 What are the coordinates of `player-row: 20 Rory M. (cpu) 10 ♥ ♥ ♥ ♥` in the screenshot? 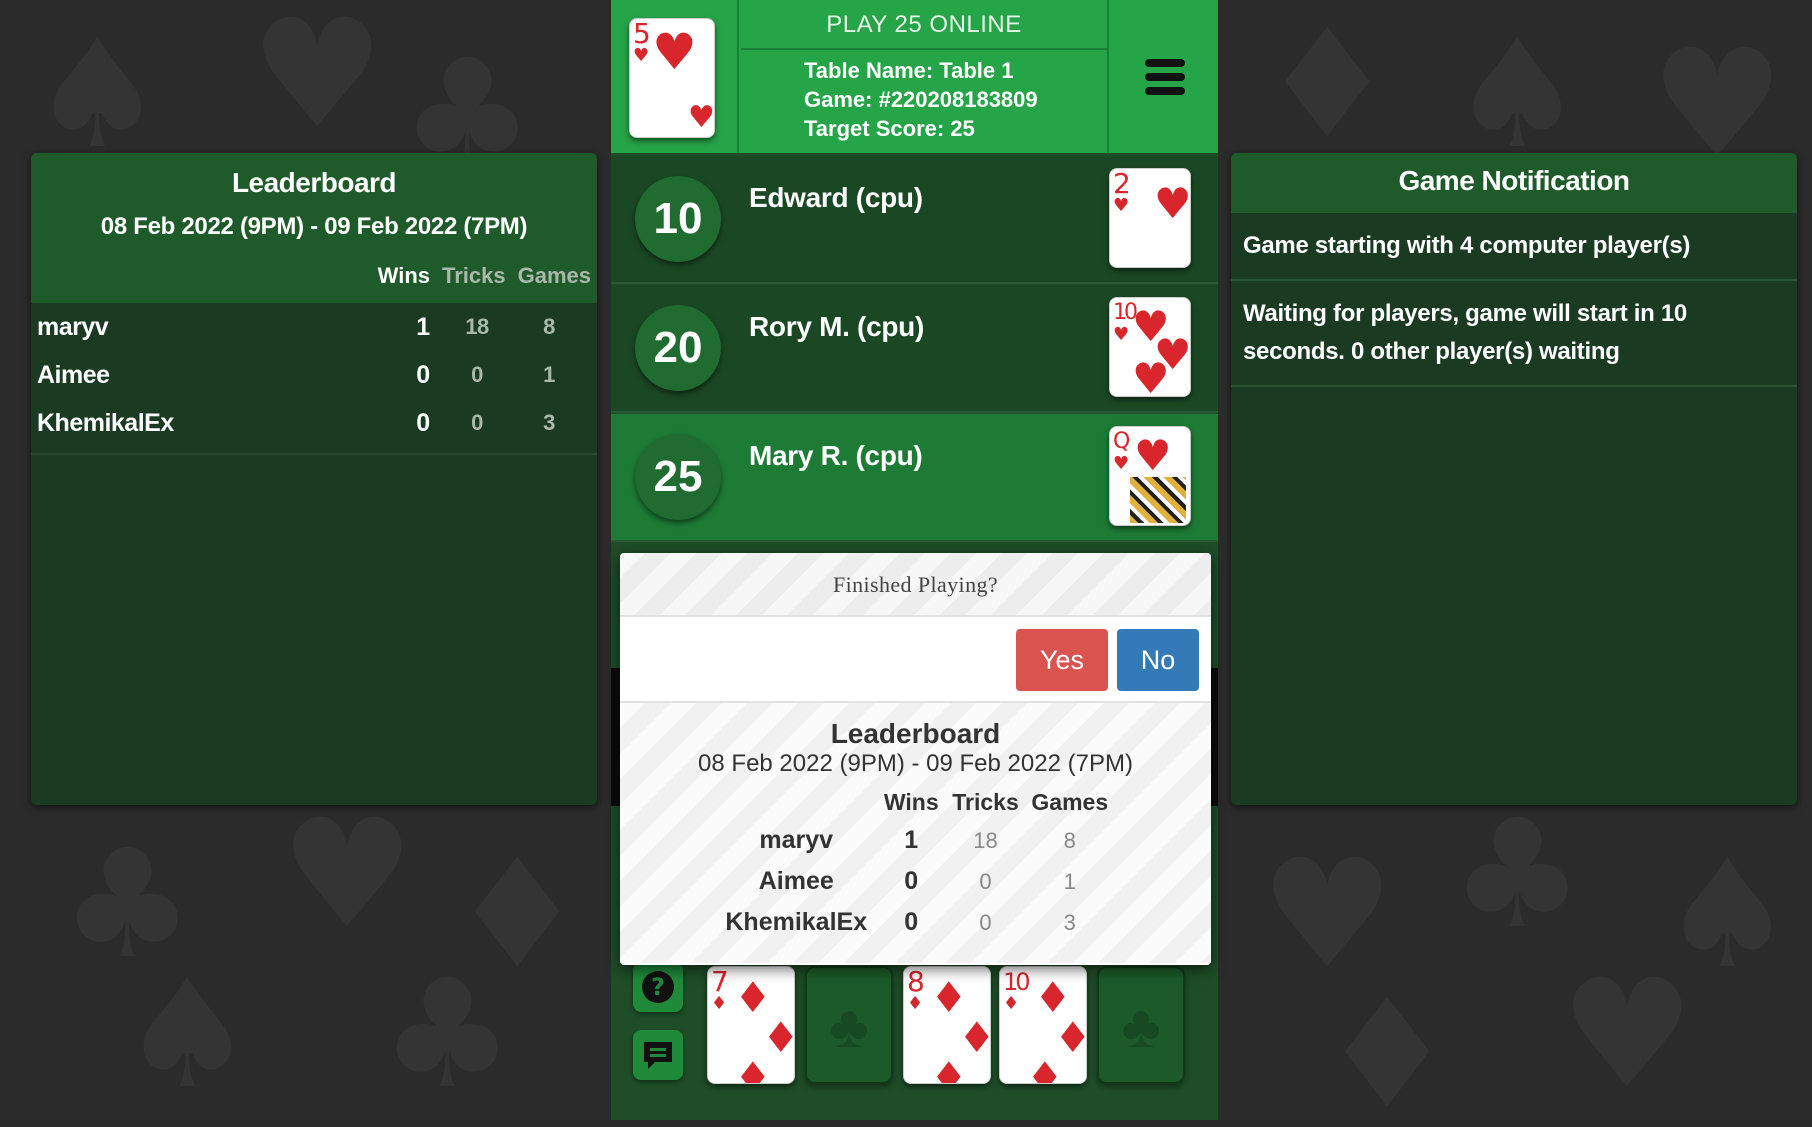 It's located at (914, 349).